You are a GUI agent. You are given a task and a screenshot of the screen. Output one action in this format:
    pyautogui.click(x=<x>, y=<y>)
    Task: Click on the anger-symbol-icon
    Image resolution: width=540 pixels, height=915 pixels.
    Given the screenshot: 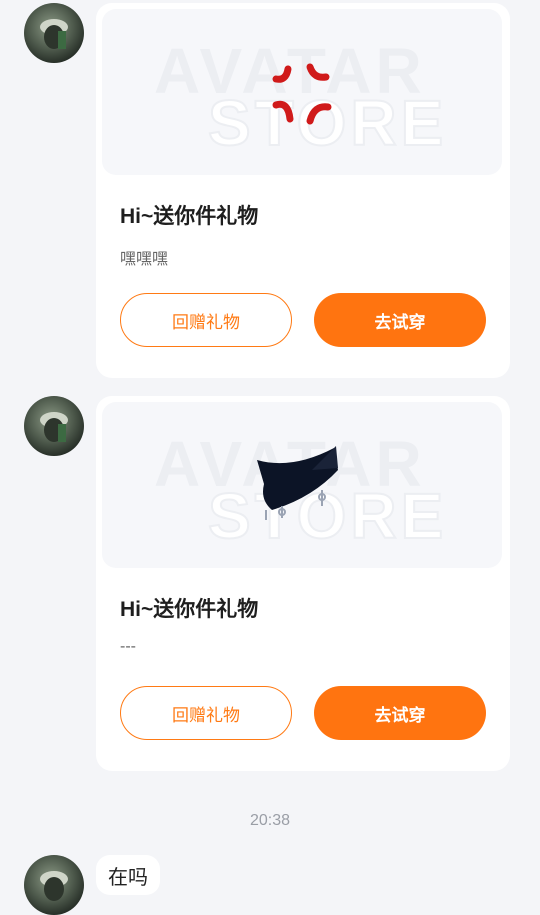 What is the action you would take?
    pyautogui.click(x=302, y=94)
    